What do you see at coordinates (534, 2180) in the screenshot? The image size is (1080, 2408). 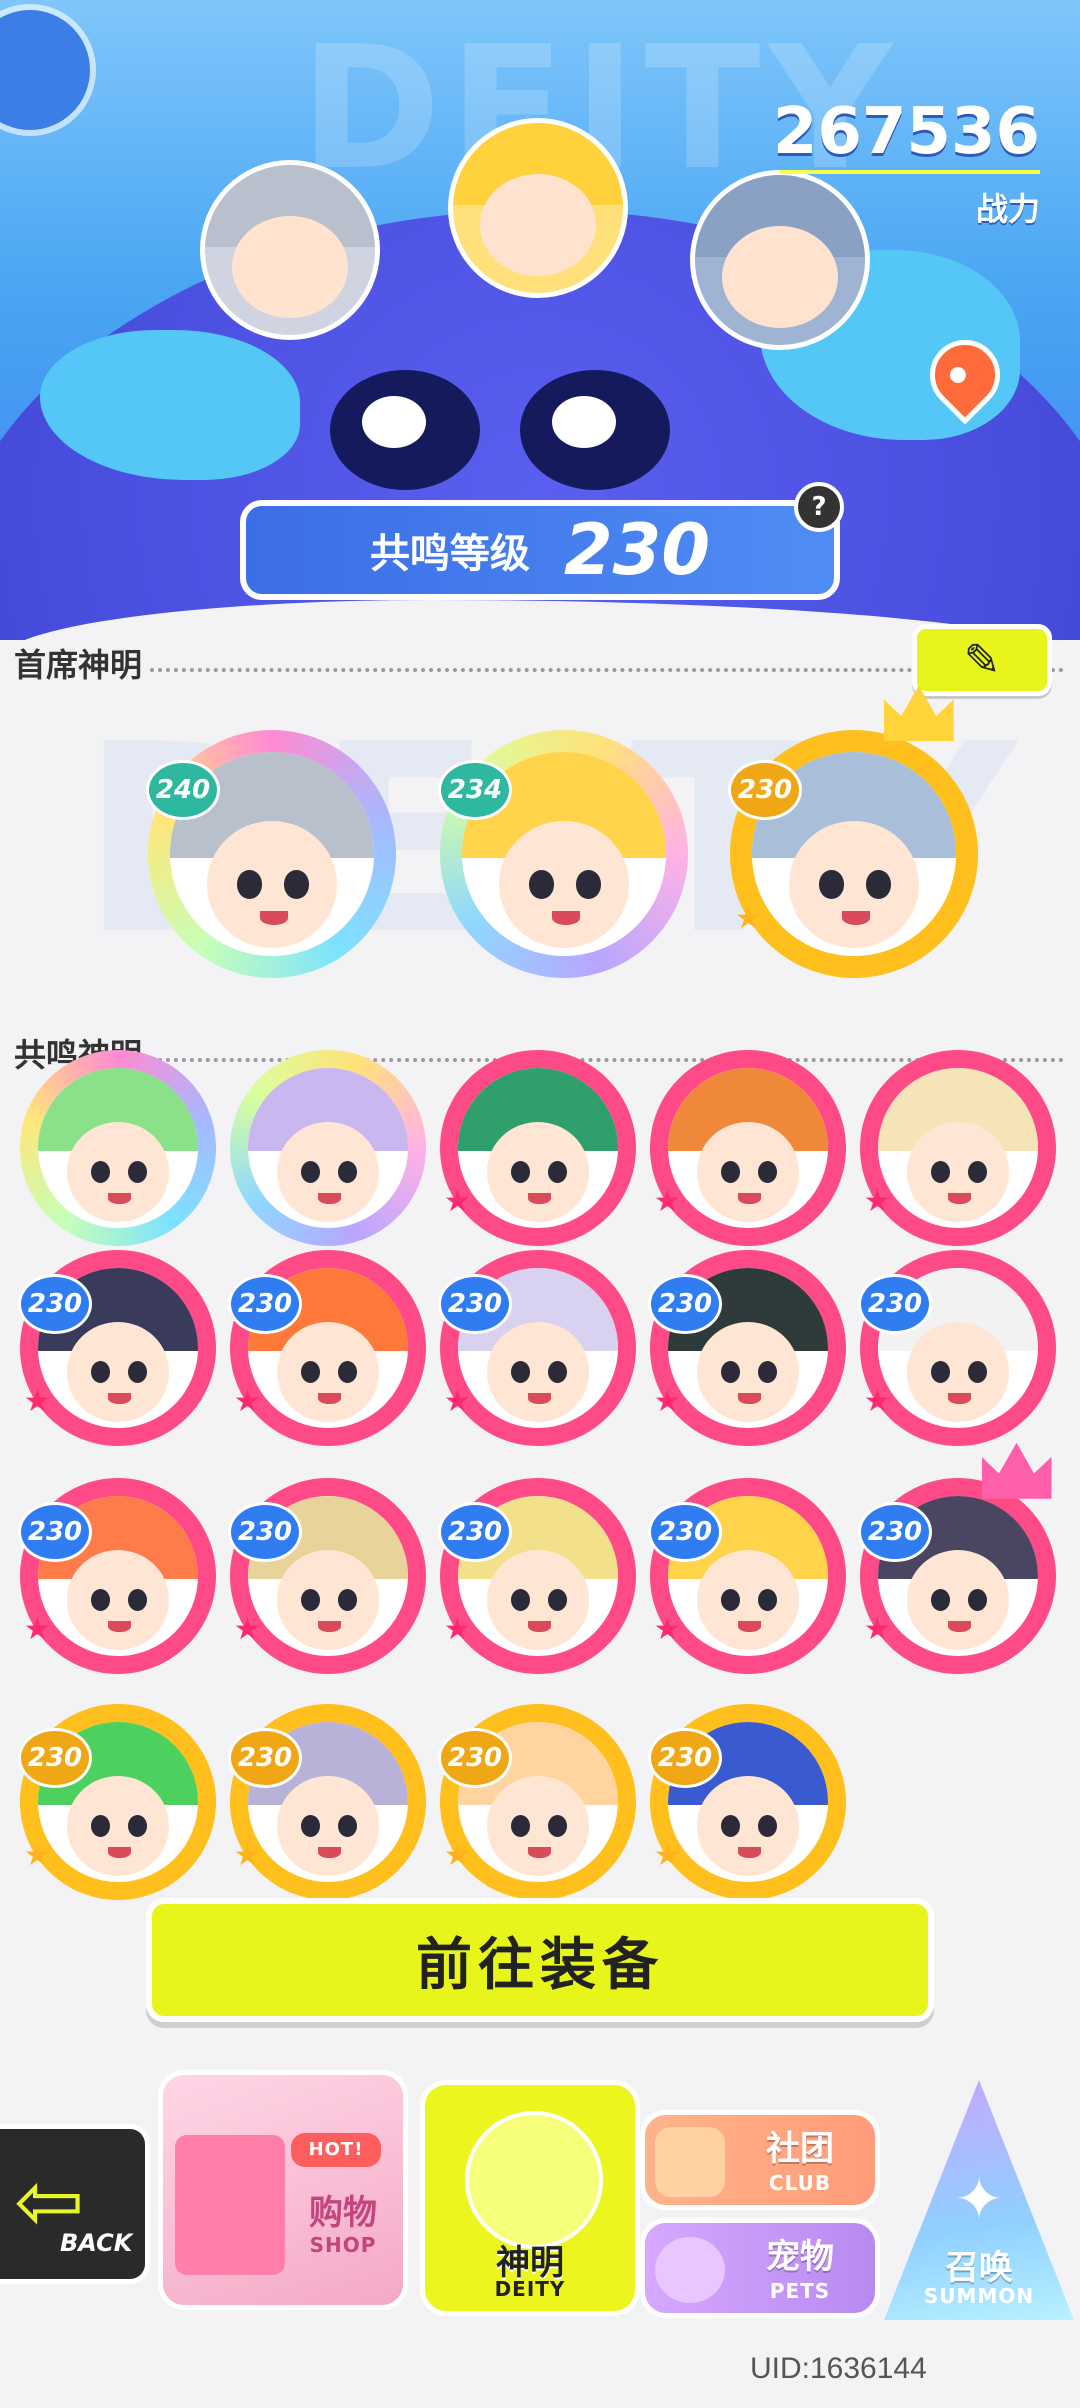 I see `deity-character-icon` at bounding box center [534, 2180].